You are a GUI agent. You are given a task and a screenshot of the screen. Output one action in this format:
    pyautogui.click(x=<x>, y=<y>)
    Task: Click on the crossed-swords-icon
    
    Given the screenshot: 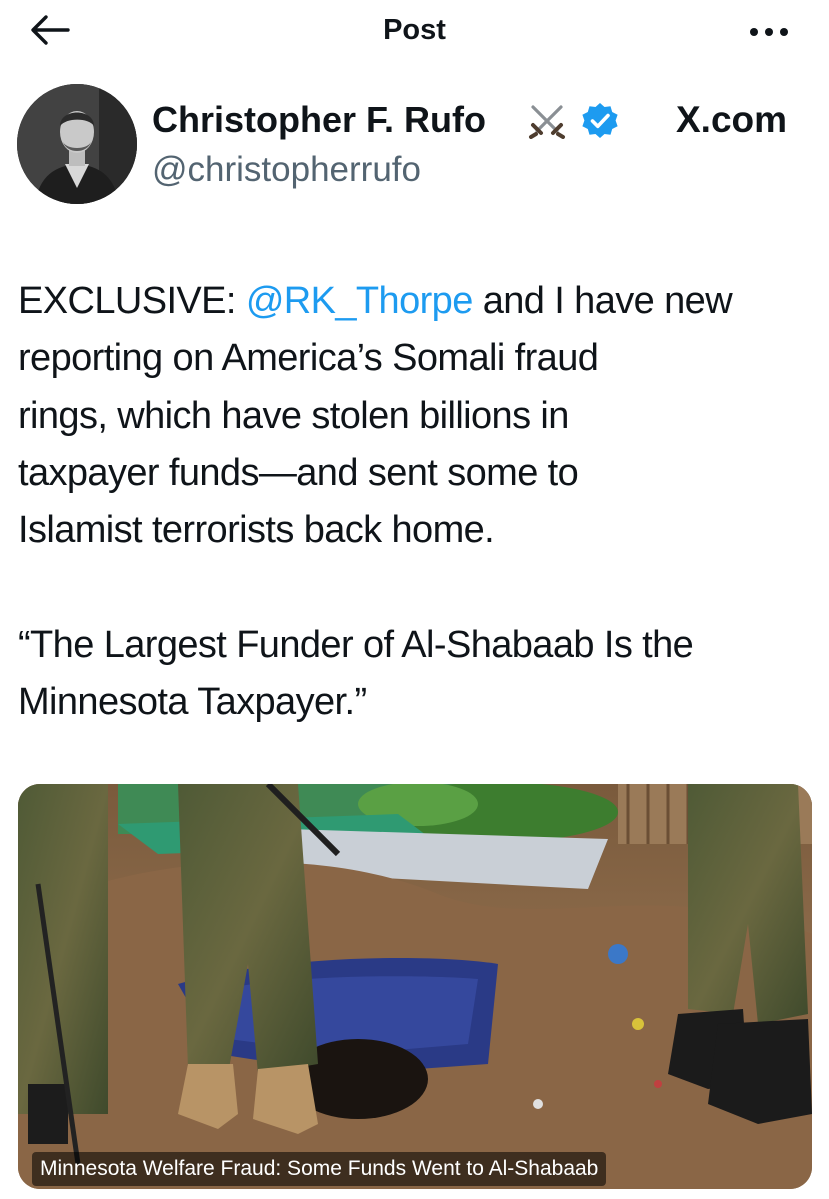 What is the action you would take?
    pyautogui.click(x=547, y=121)
    